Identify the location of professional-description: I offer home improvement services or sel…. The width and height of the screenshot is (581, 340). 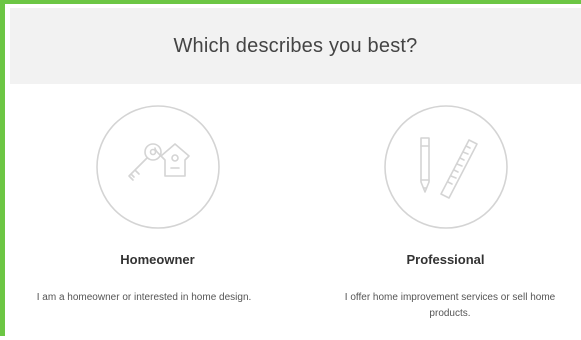
(450, 305).